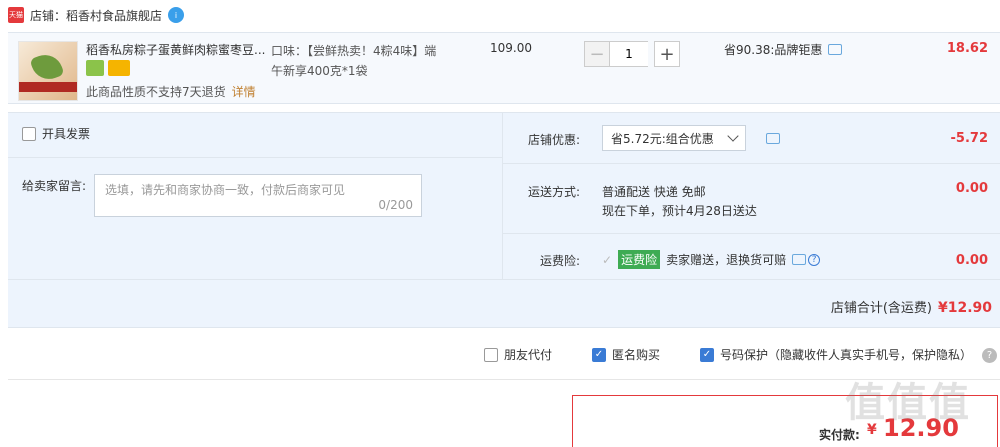 This screenshot has width=1000, height=447. Describe the element at coordinates (654, 192) in the screenshot. I see `shipping-method: 普通配送 快递 免邮` at that location.